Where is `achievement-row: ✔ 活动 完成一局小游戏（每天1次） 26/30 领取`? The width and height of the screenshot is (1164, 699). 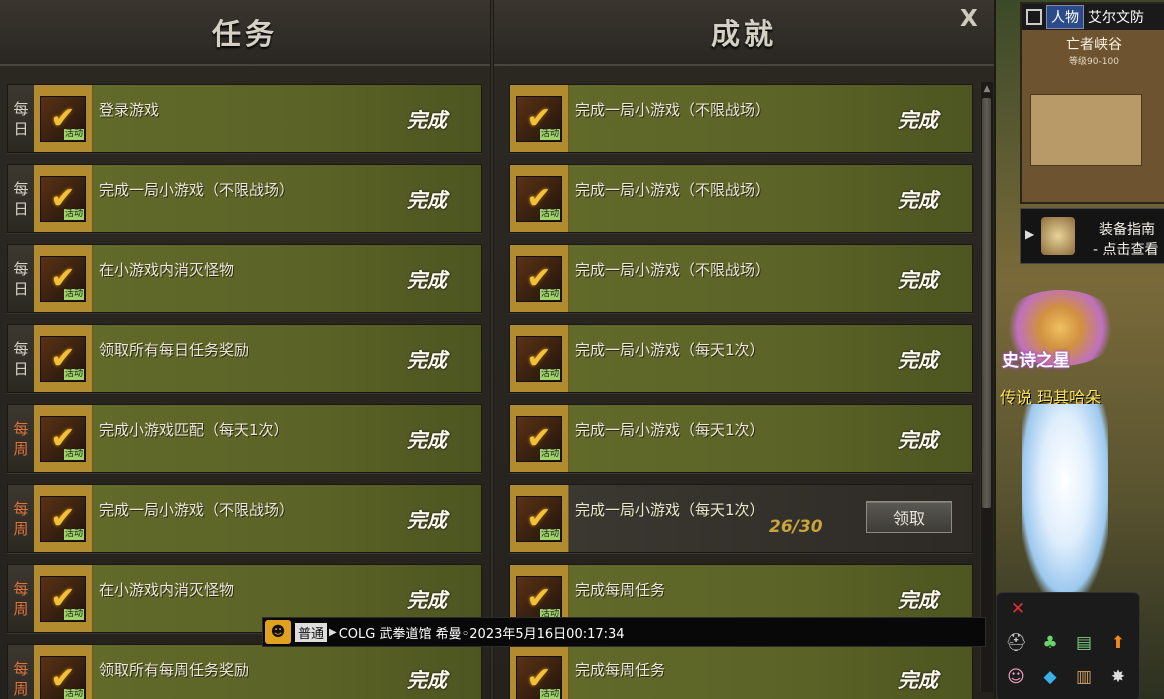 achievement-row: ✔ 活动 完成一局小游戏（每天1次） 26/30 领取 is located at coordinates (741, 518).